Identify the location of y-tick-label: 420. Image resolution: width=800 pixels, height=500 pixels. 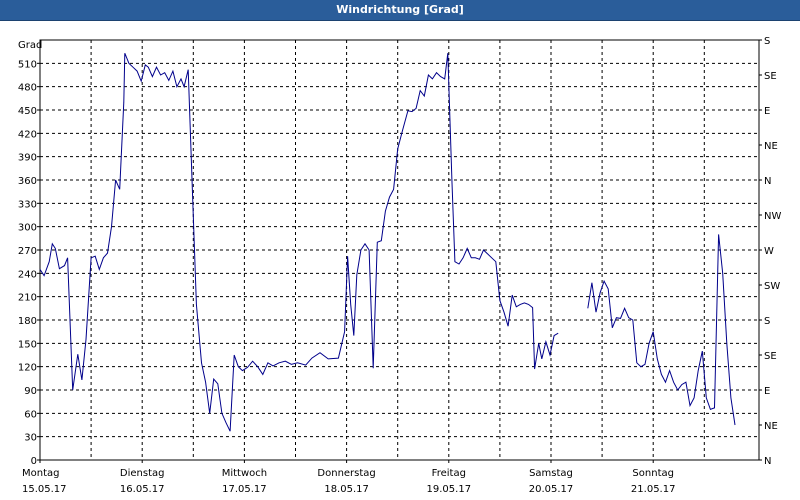
(27, 134).